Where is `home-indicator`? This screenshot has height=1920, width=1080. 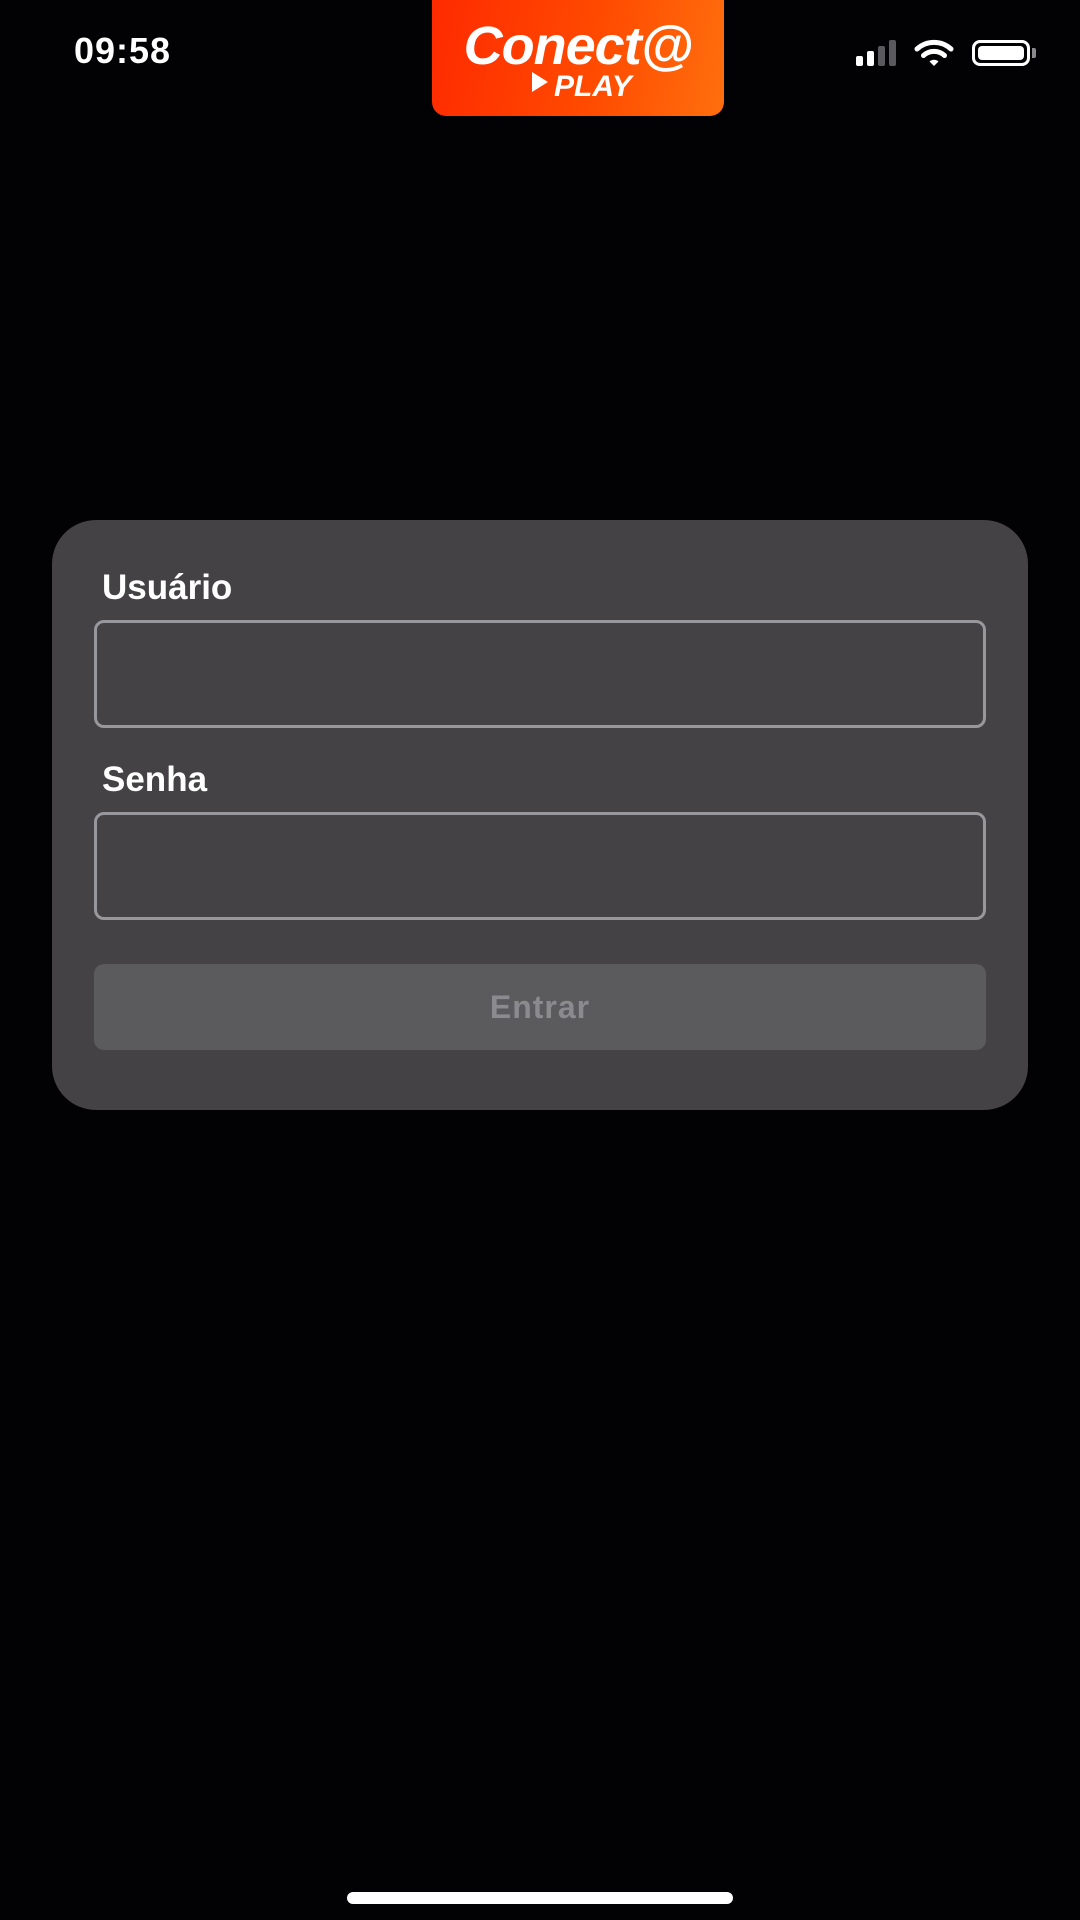
home-indicator is located at coordinates (540, 1898).